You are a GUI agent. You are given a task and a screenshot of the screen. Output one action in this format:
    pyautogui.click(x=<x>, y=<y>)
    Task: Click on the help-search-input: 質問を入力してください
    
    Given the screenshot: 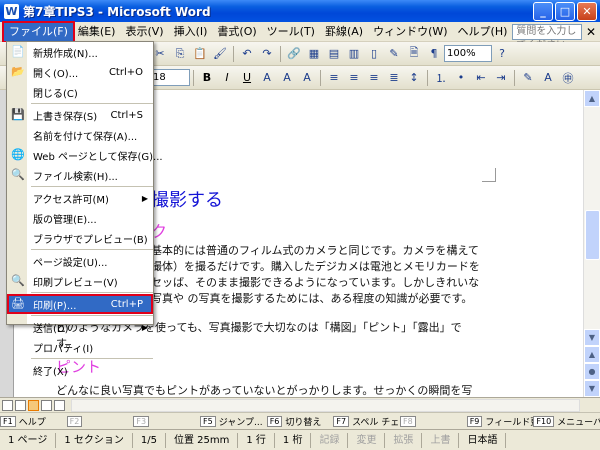 What is the action you would take?
    pyautogui.click(x=547, y=37)
    